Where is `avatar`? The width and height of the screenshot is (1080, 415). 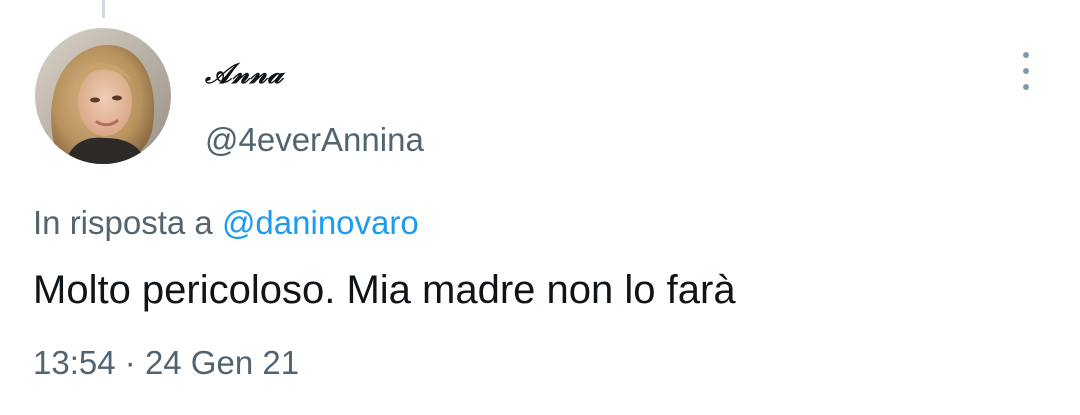
avatar is located at coordinates (103, 96).